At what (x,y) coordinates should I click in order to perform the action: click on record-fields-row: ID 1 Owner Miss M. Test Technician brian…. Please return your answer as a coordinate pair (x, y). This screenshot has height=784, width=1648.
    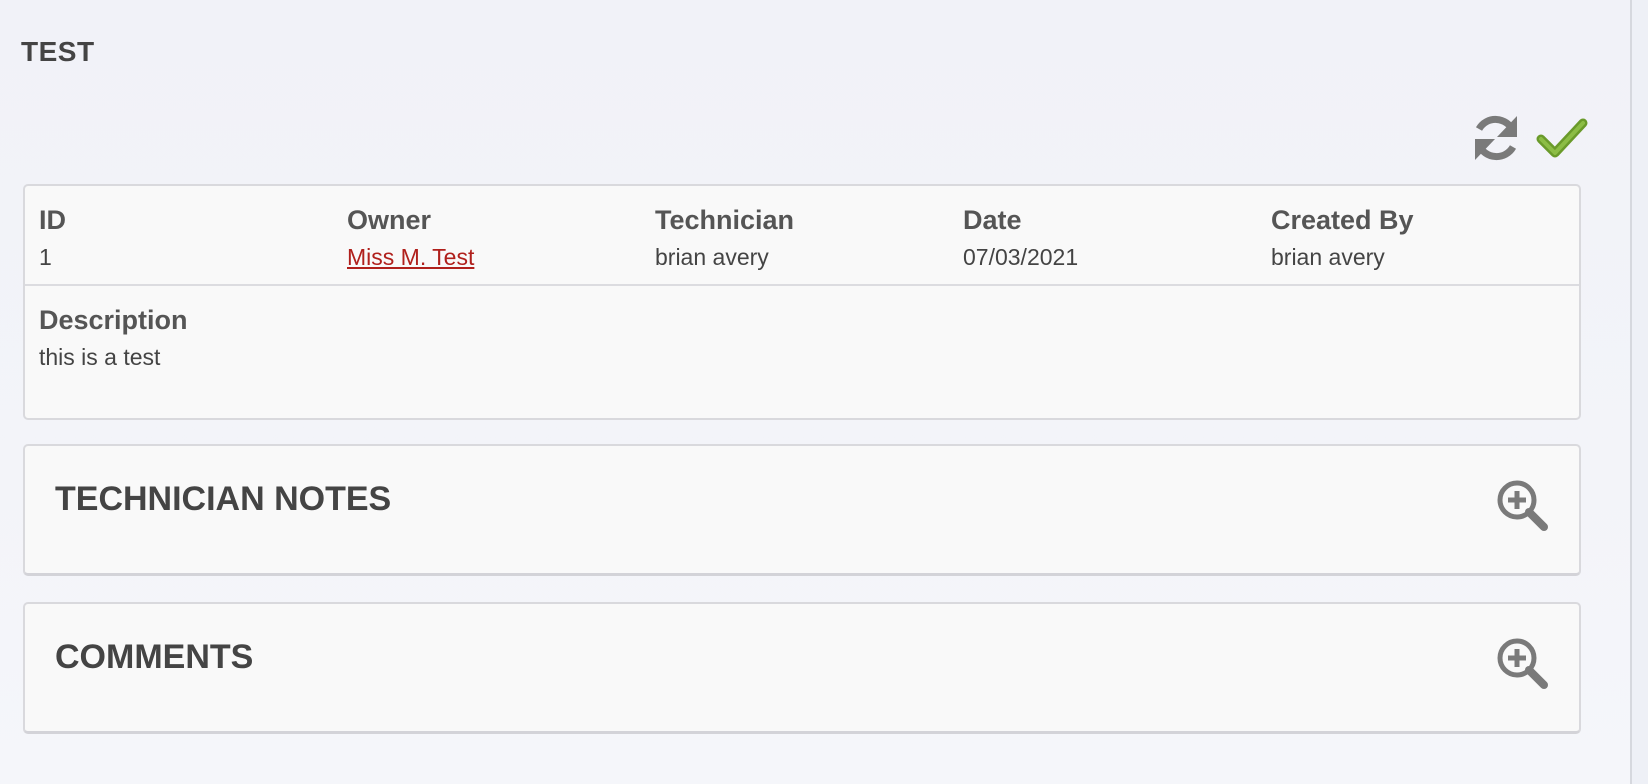
    Looking at the image, I should click on (802, 236).